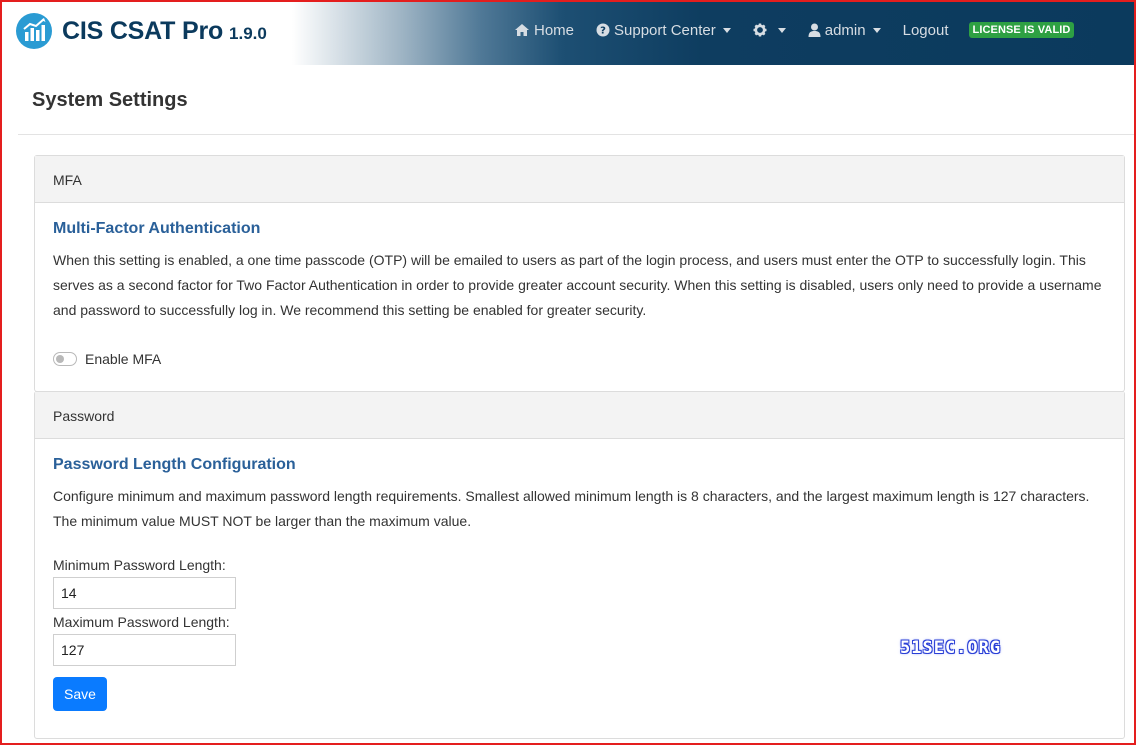 The height and width of the screenshot is (745, 1136). I want to click on gear-icon, so click(760, 30).